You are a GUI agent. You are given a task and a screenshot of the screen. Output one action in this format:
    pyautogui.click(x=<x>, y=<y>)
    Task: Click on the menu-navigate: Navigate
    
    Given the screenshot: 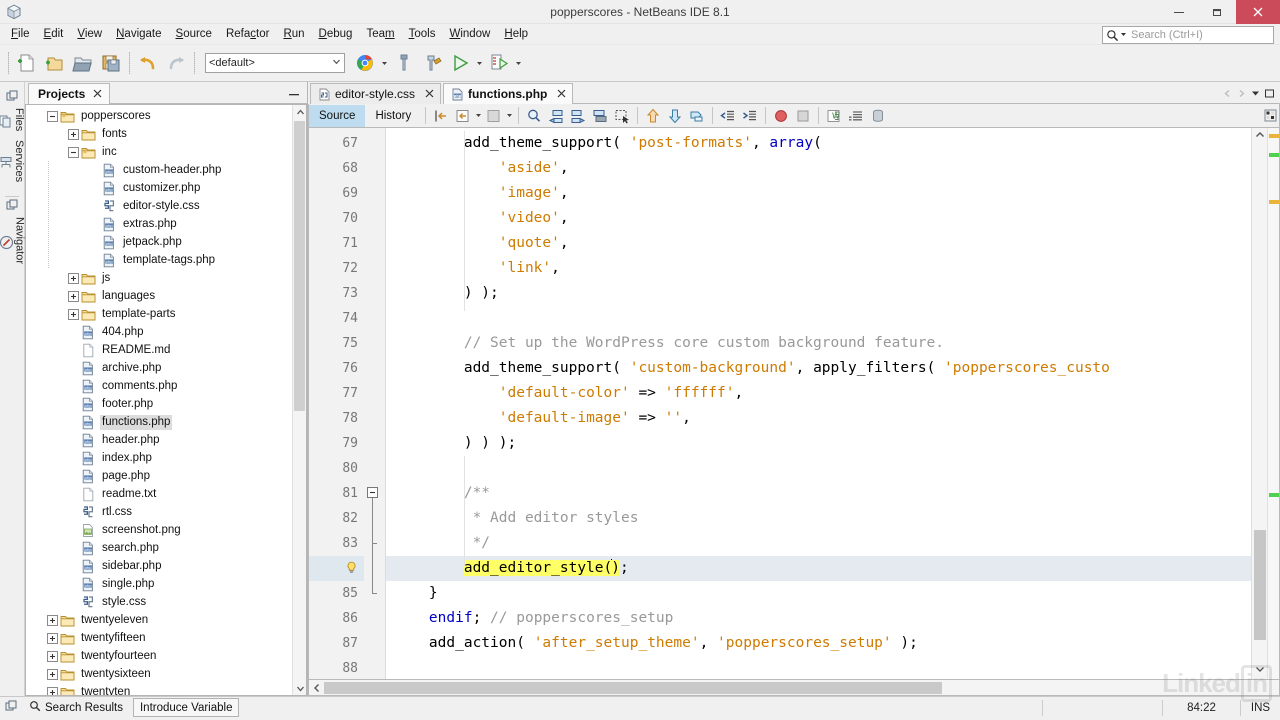 What is the action you would take?
    pyautogui.click(x=138, y=34)
    